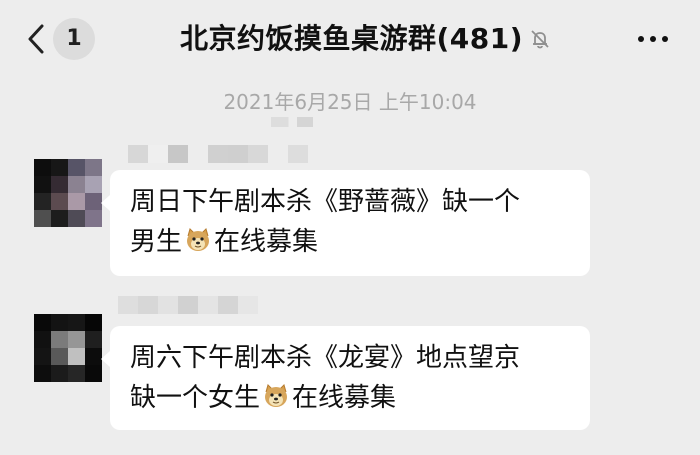 This screenshot has height=455, width=700. What do you see at coordinates (352, 242) in the screenshot?
I see `message-line: 男生 在线募集` at bounding box center [352, 242].